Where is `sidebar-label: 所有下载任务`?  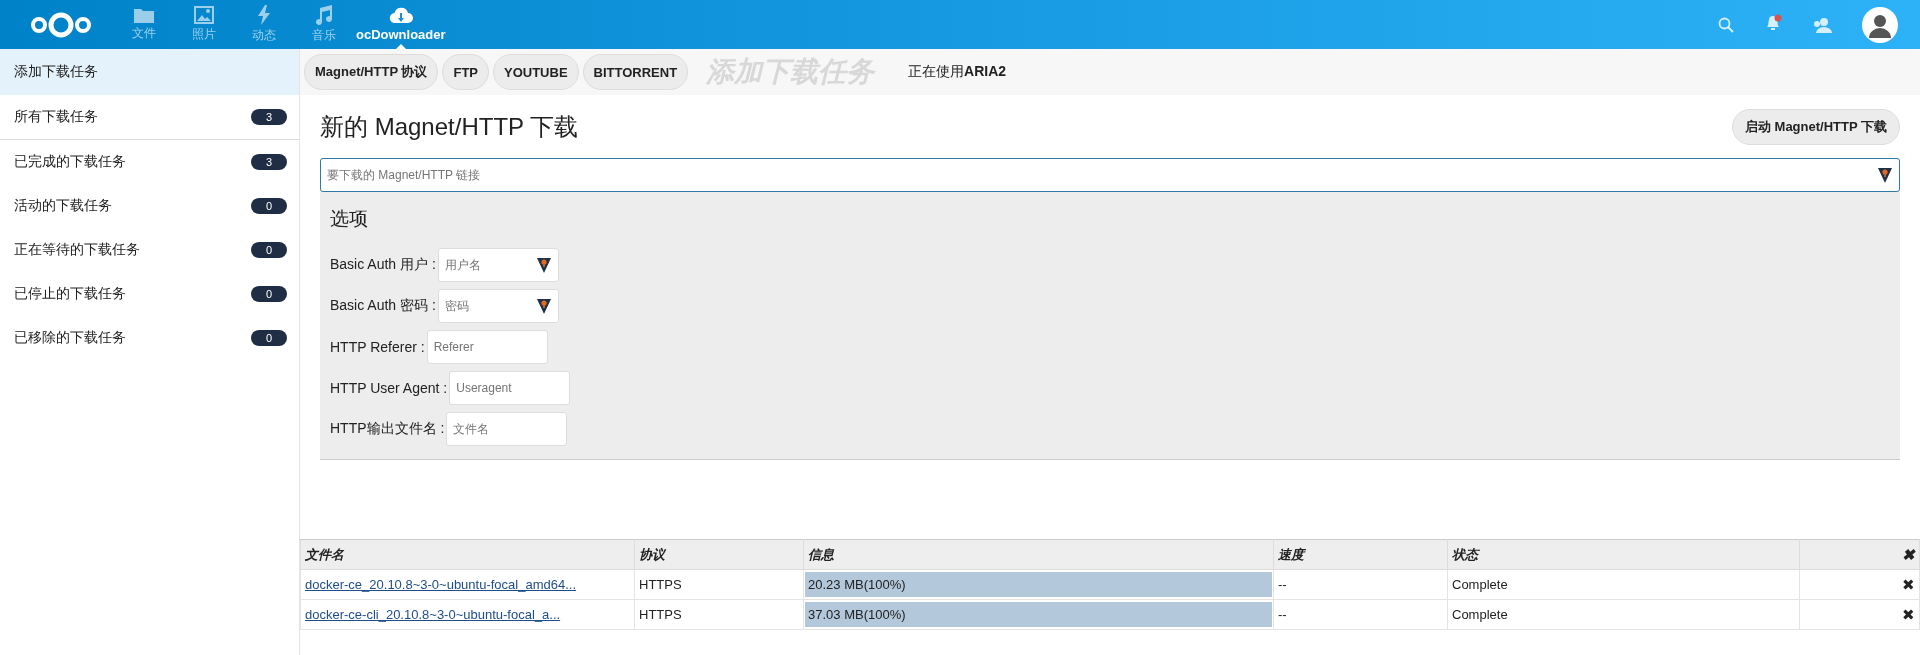
sidebar-label: 所有下载任务 is located at coordinates (56, 117).